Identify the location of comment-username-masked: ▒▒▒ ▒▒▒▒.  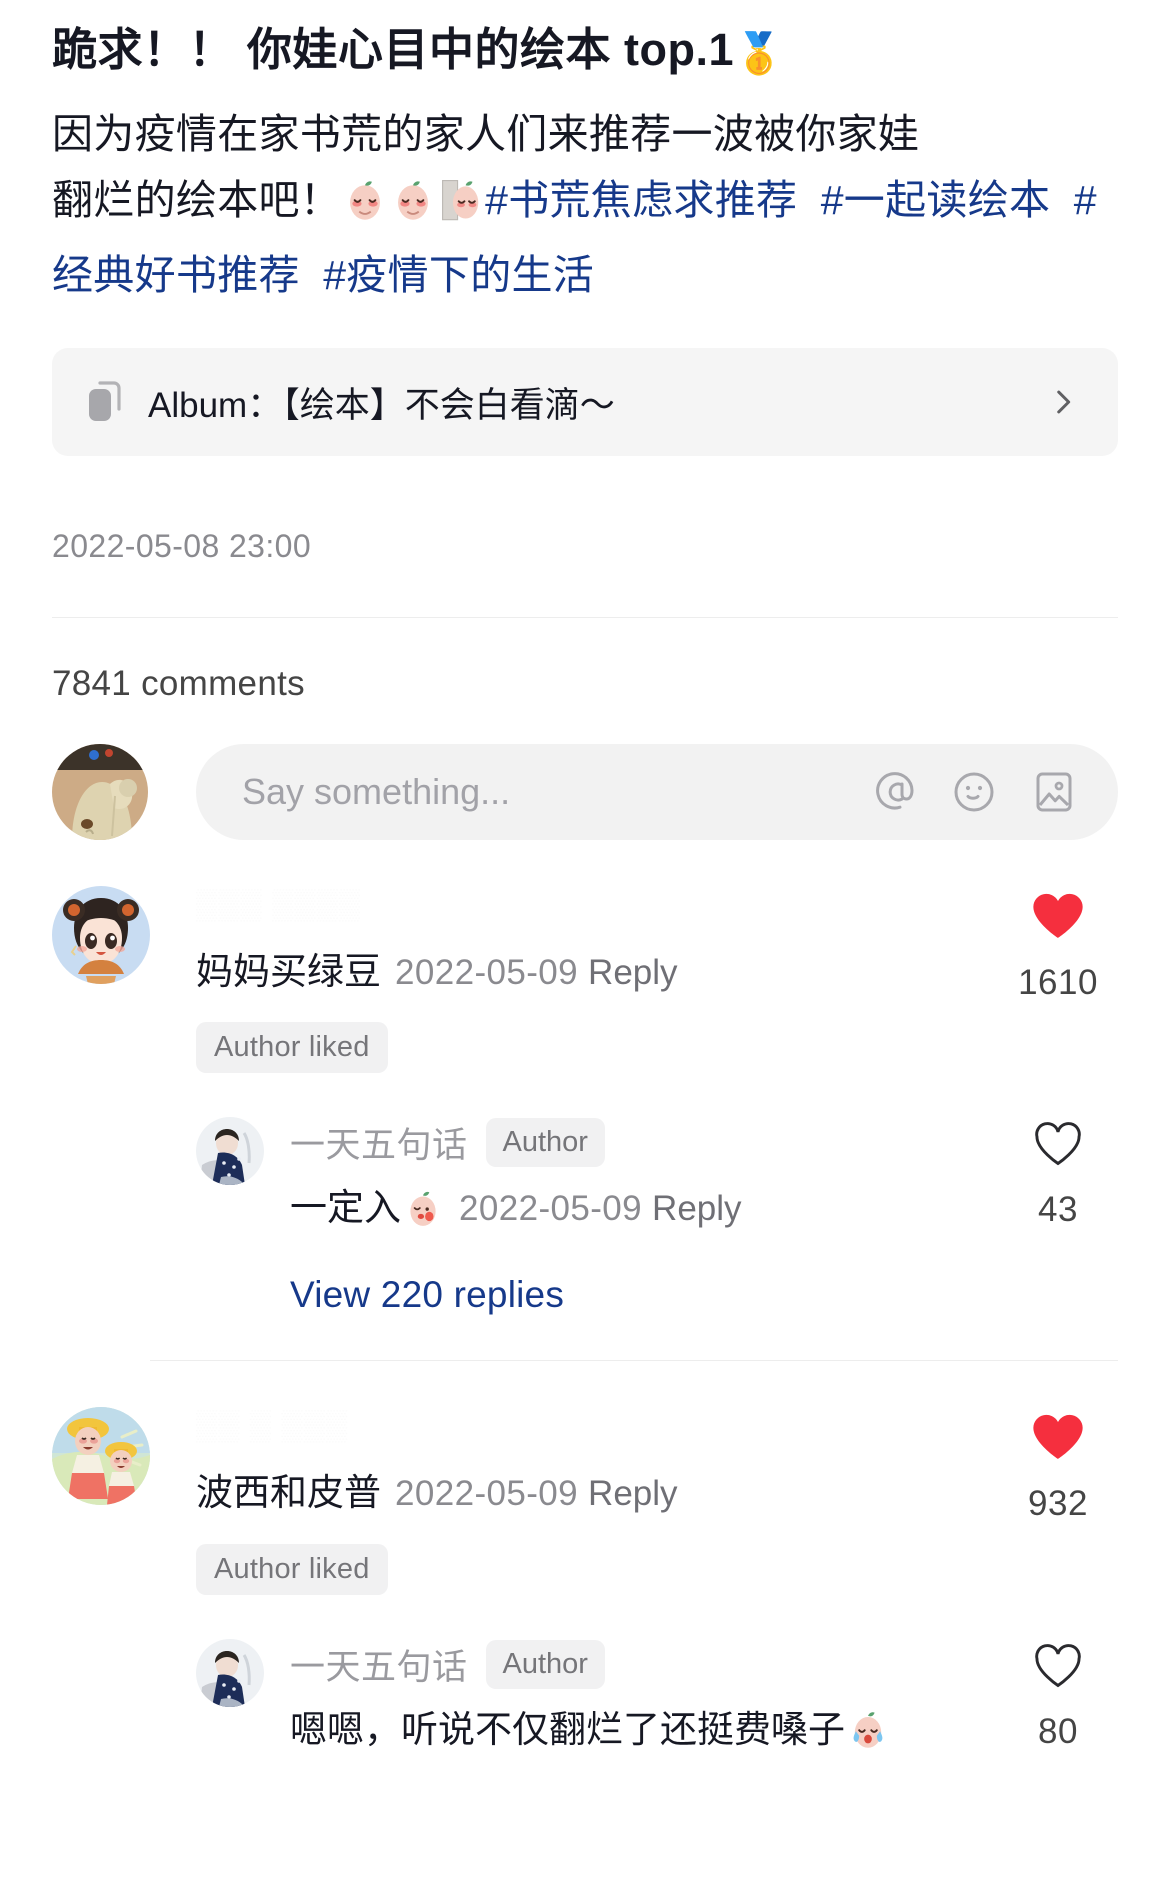
(279, 905).